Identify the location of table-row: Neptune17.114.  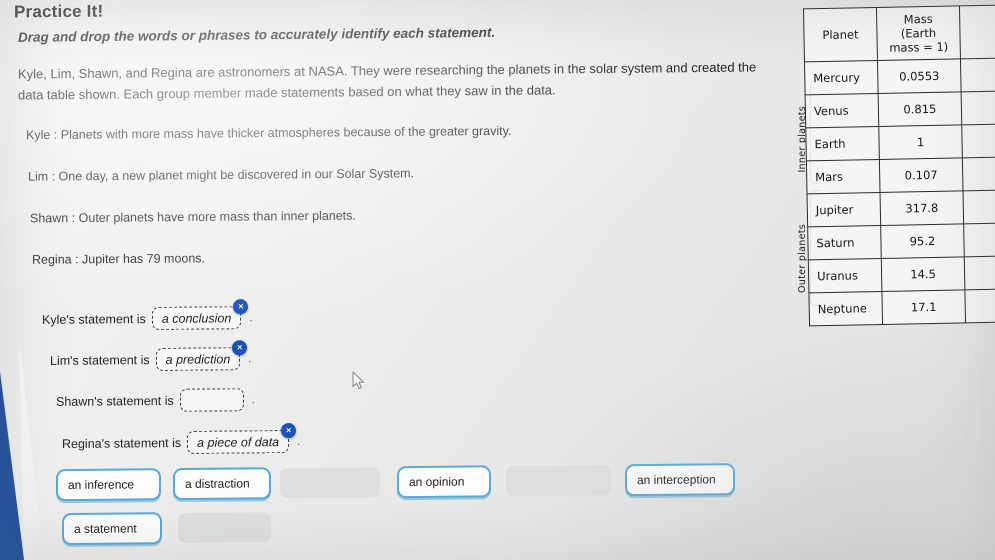
(901, 307).